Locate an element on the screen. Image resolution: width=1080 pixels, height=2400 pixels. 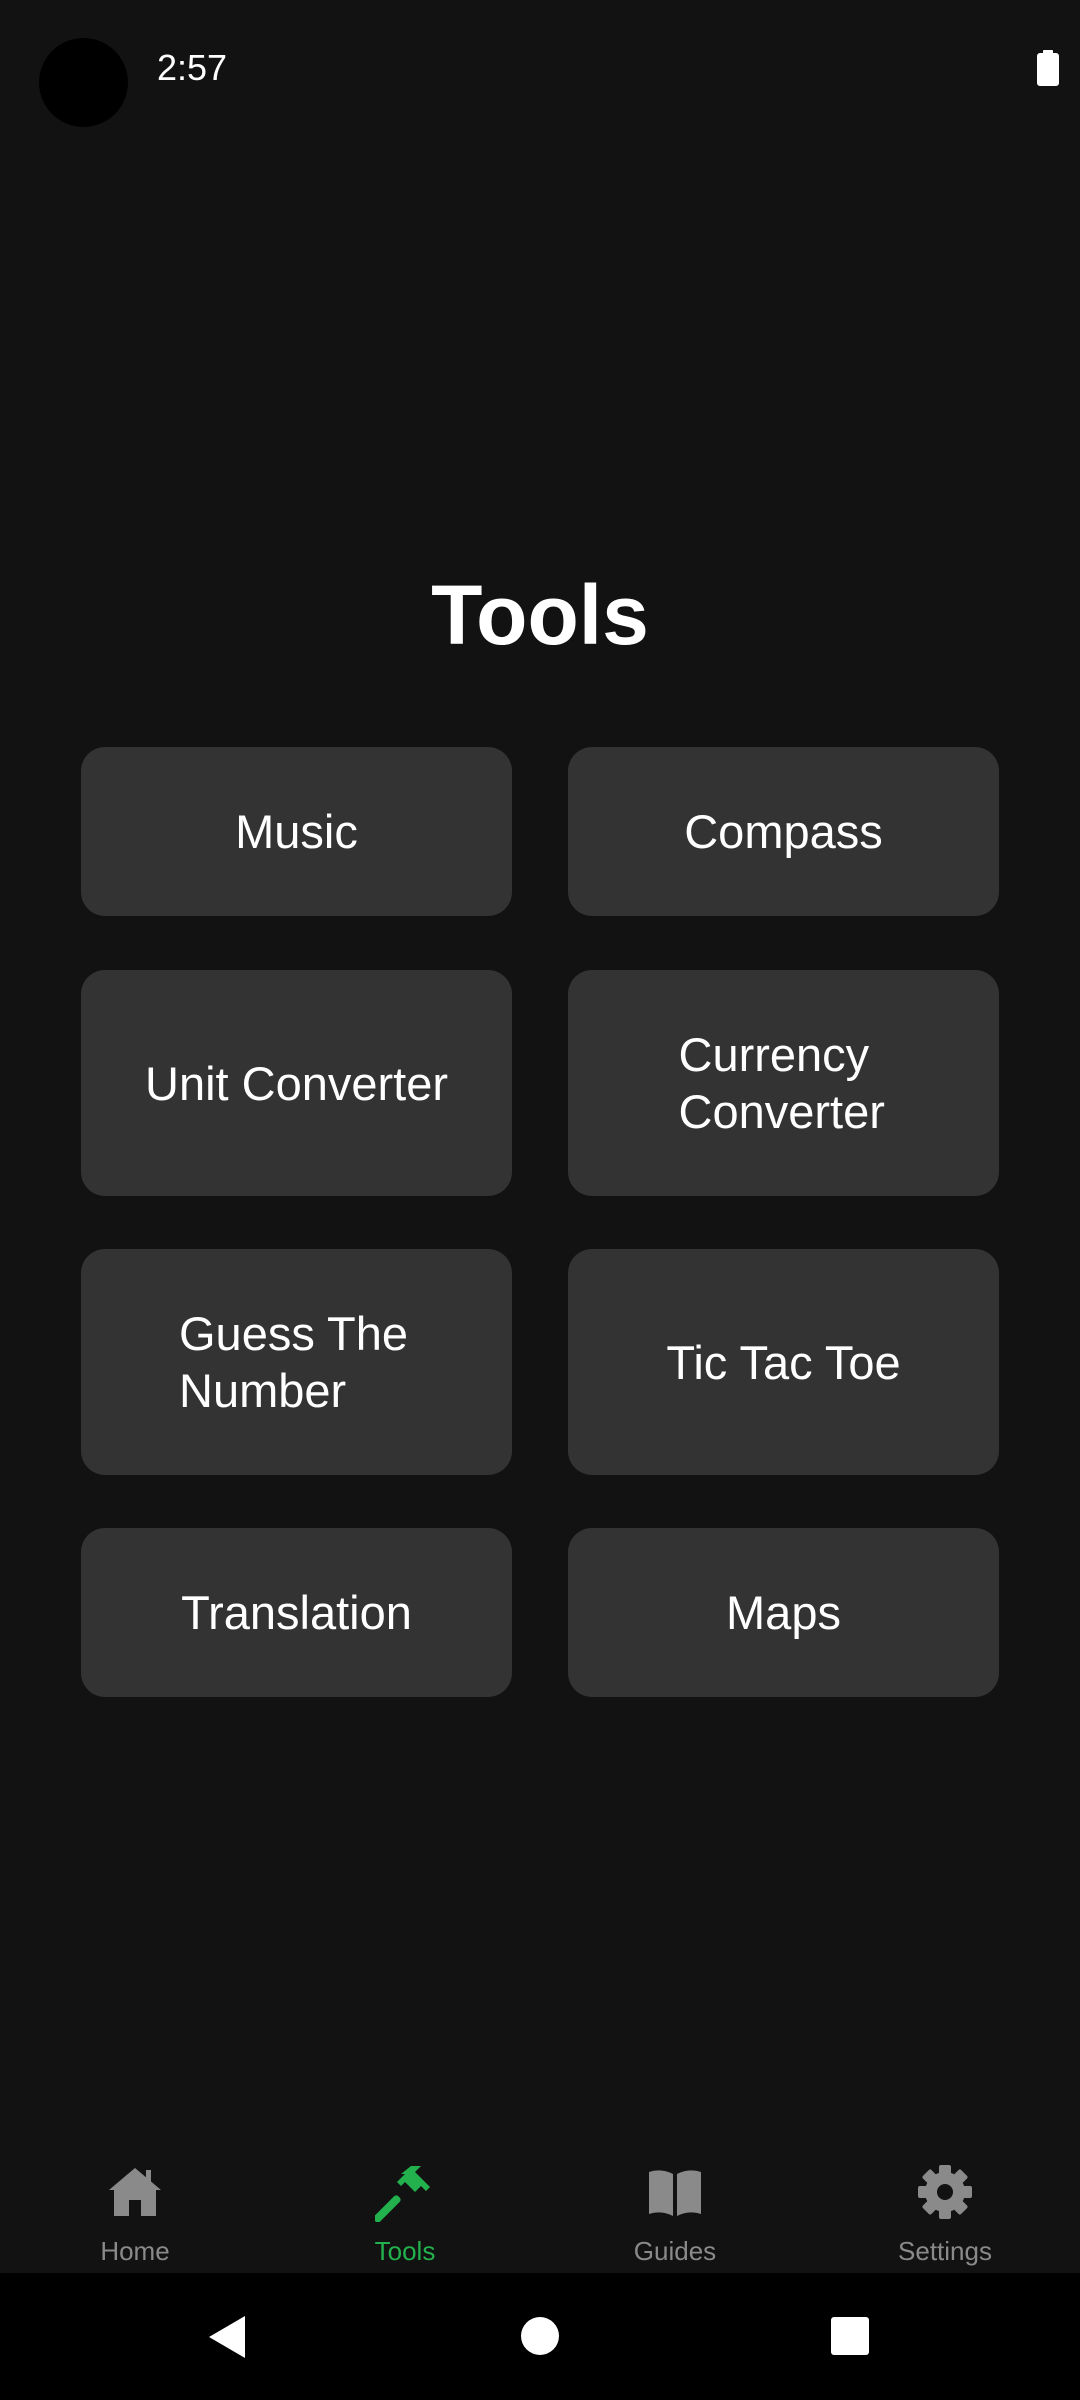
nav-label-tools: Tools is located at coordinates (405, 2251).